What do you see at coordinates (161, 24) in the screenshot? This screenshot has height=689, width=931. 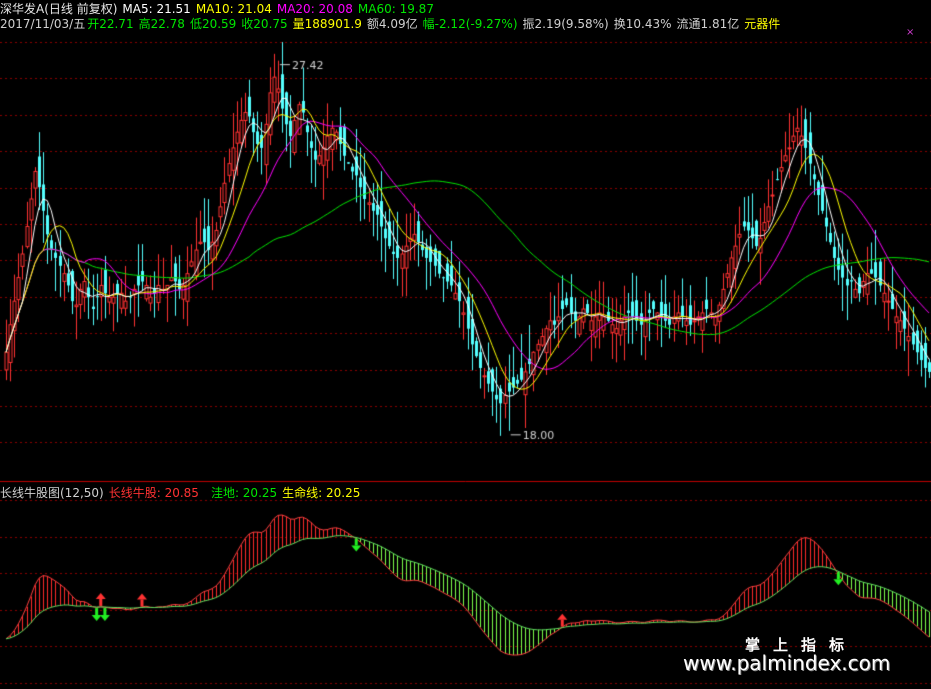 I see `quote-high: 高22.78` at bounding box center [161, 24].